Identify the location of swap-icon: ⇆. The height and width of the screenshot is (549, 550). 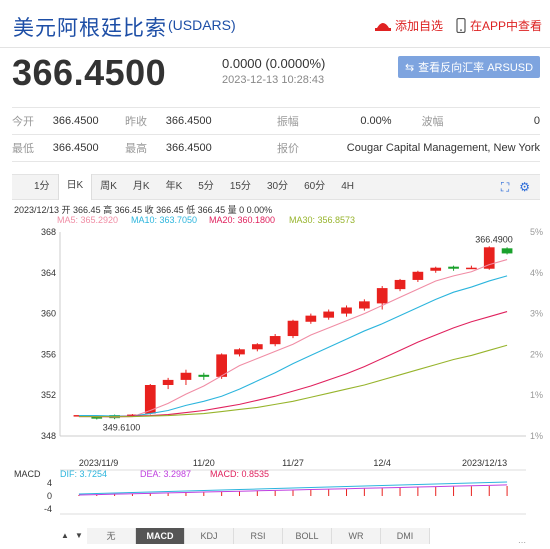
(409, 67).